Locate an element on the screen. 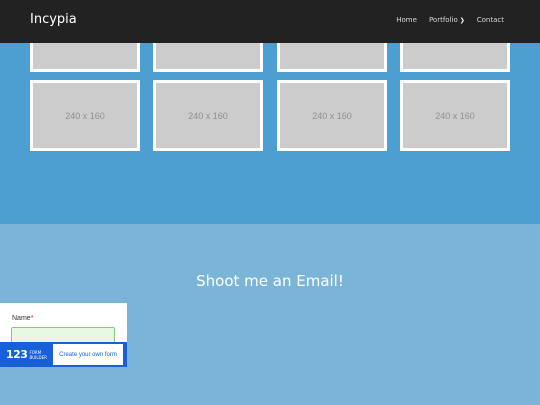 This screenshot has height=405, width=540. form-builder-logo-line2: BUILDER is located at coordinates (38, 357).